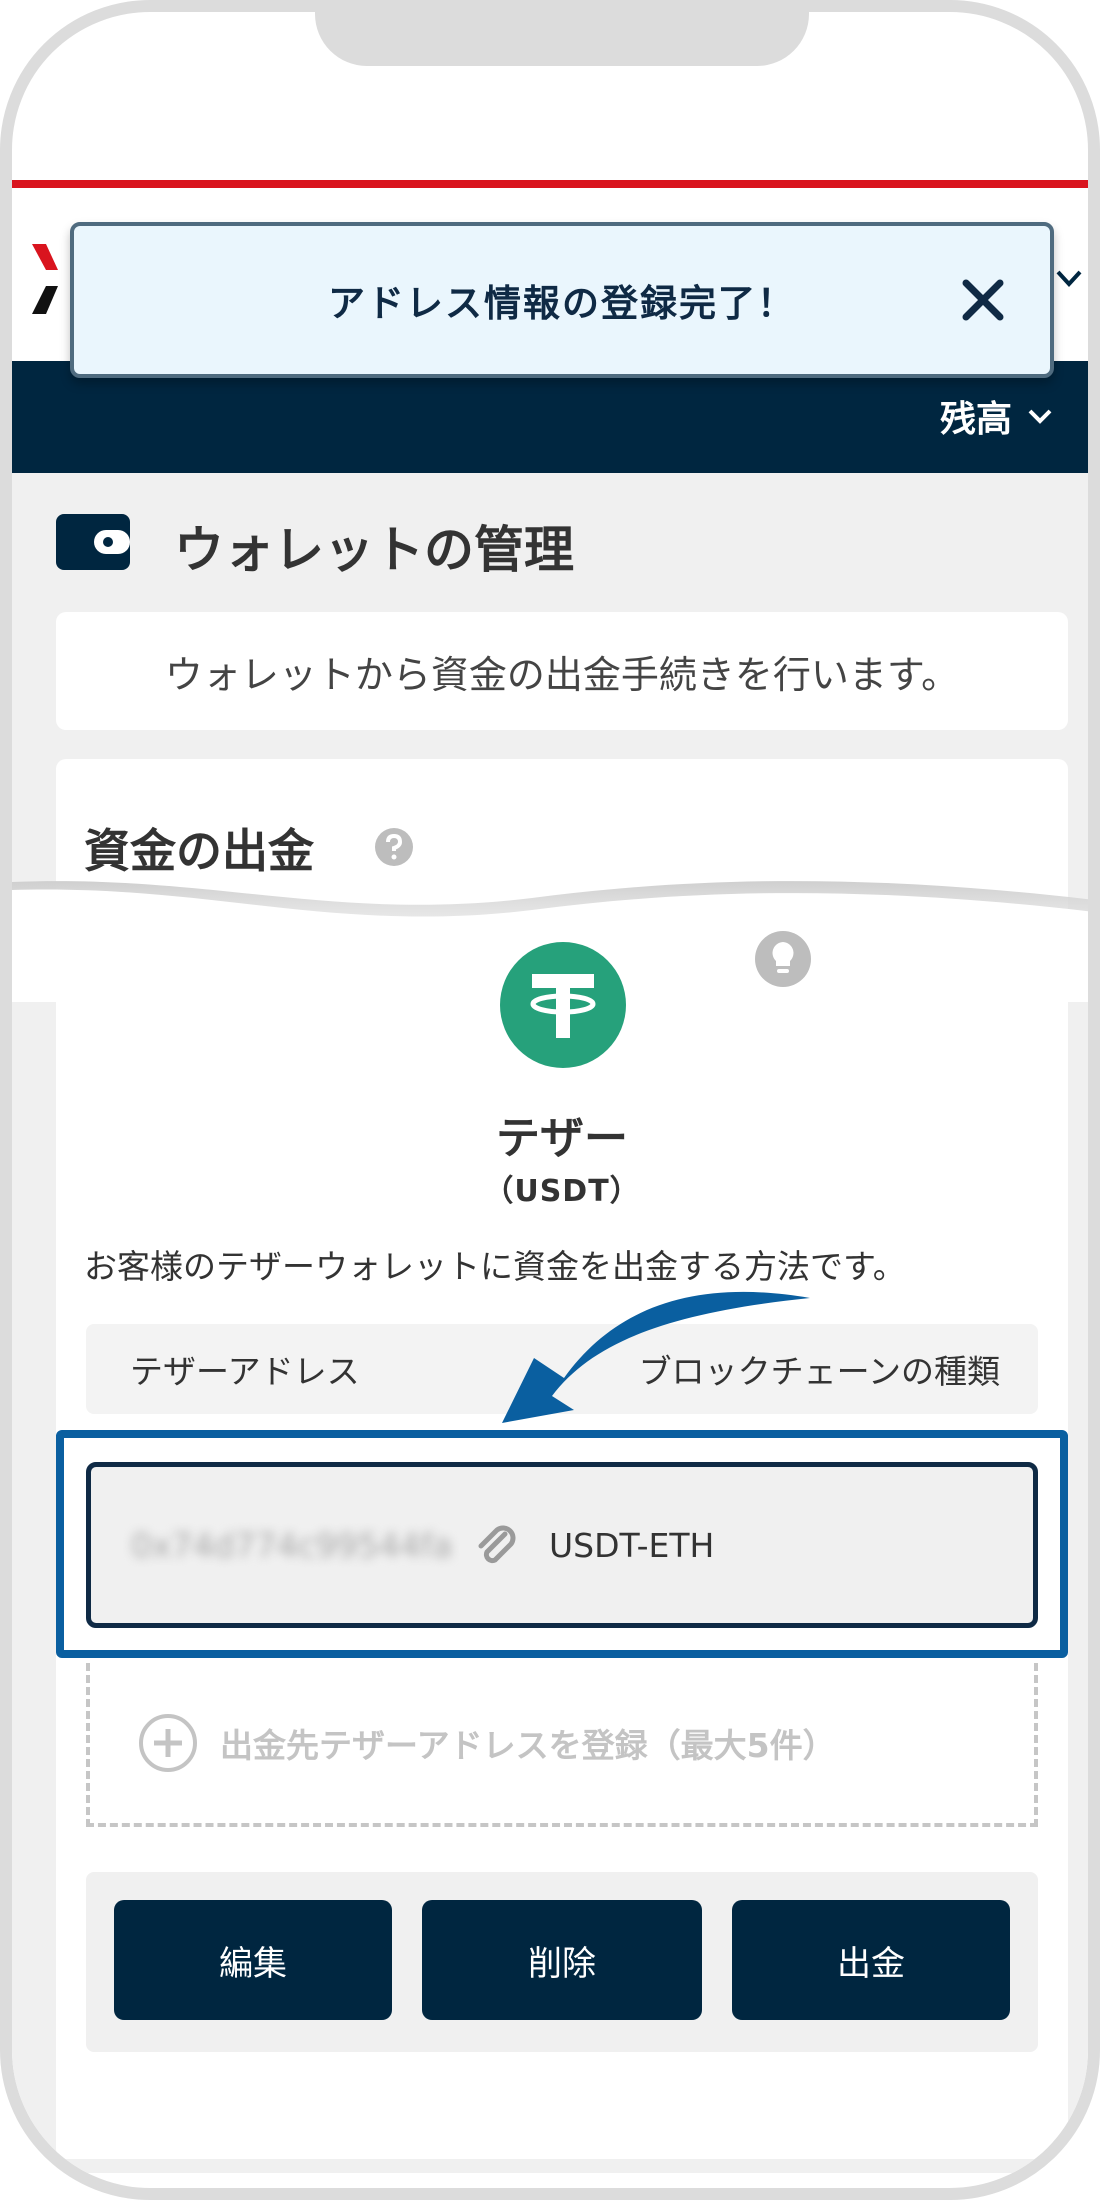  I want to click on page-description: ウォレットから資金の出金手続きを行います。, so click(562, 671).